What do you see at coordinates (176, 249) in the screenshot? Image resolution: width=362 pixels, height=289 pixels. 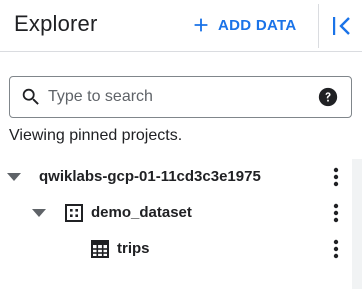 I see `tree-row-table: trips` at bounding box center [176, 249].